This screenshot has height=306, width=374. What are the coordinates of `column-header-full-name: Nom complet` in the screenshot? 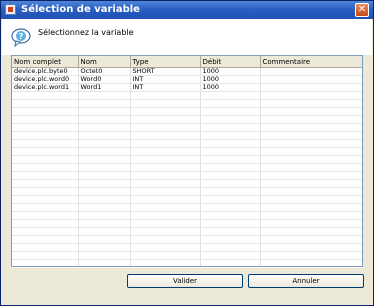 It's located at (45, 62).